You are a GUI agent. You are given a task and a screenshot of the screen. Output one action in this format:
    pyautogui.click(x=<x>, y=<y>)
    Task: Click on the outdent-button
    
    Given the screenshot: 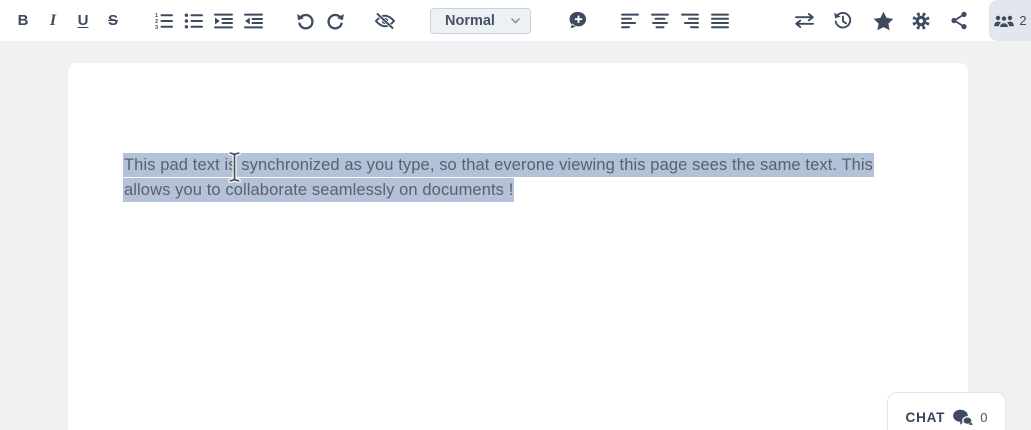 What is the action you would take?
    pyautogui.click(x=253, y=20)
    